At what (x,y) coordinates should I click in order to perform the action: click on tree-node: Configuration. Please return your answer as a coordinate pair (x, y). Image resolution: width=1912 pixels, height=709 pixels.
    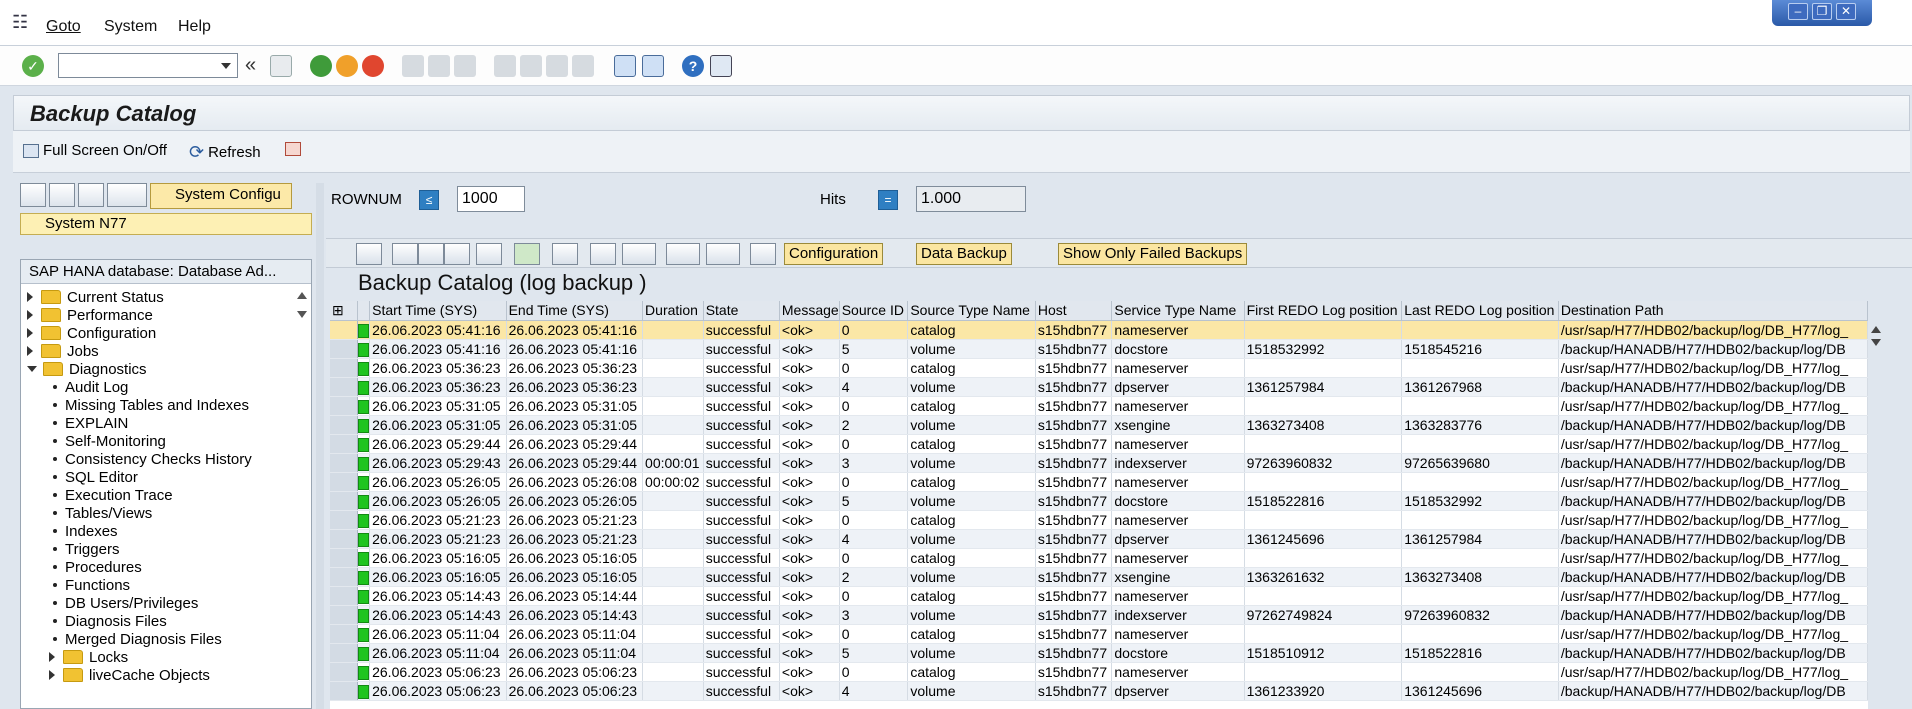
    Looking at the image, I should click on (91, 333).